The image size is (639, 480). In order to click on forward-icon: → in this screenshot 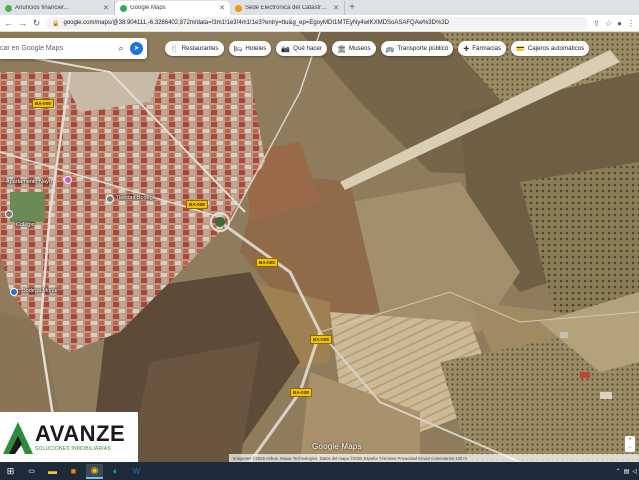, I will do `click(22, 23)`.